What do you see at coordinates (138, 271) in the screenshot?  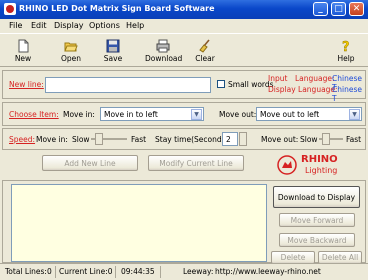 I see `status-time: 09:44:35` at bounding box center [138, 271].